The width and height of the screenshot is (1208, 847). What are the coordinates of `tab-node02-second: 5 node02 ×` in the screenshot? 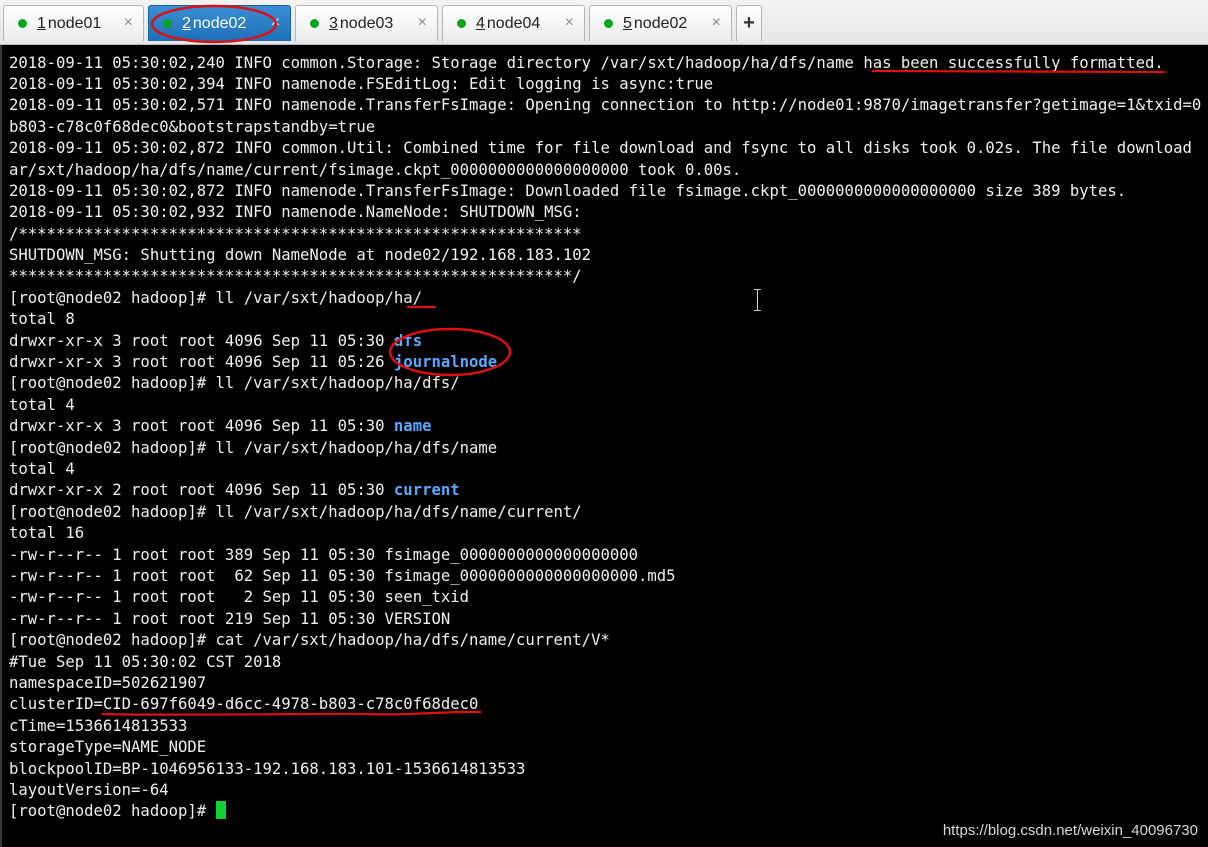 It's located at (660, 23).